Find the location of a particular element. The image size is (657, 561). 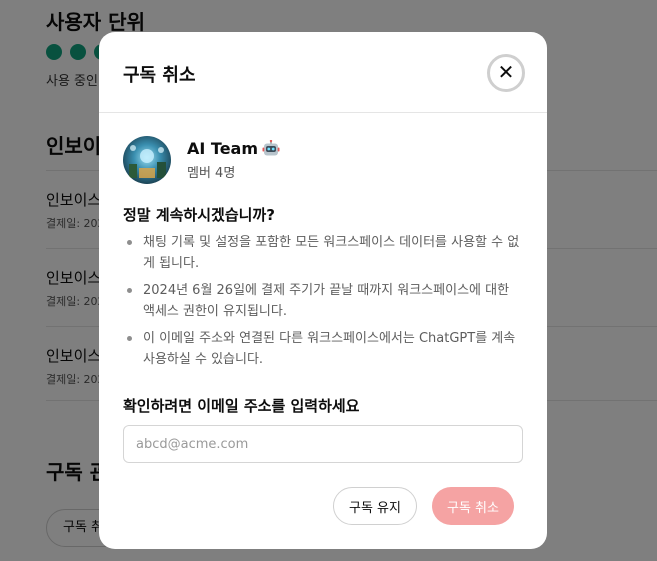

dialog-title: 구독 취소 is located at coordinates (159, 75).